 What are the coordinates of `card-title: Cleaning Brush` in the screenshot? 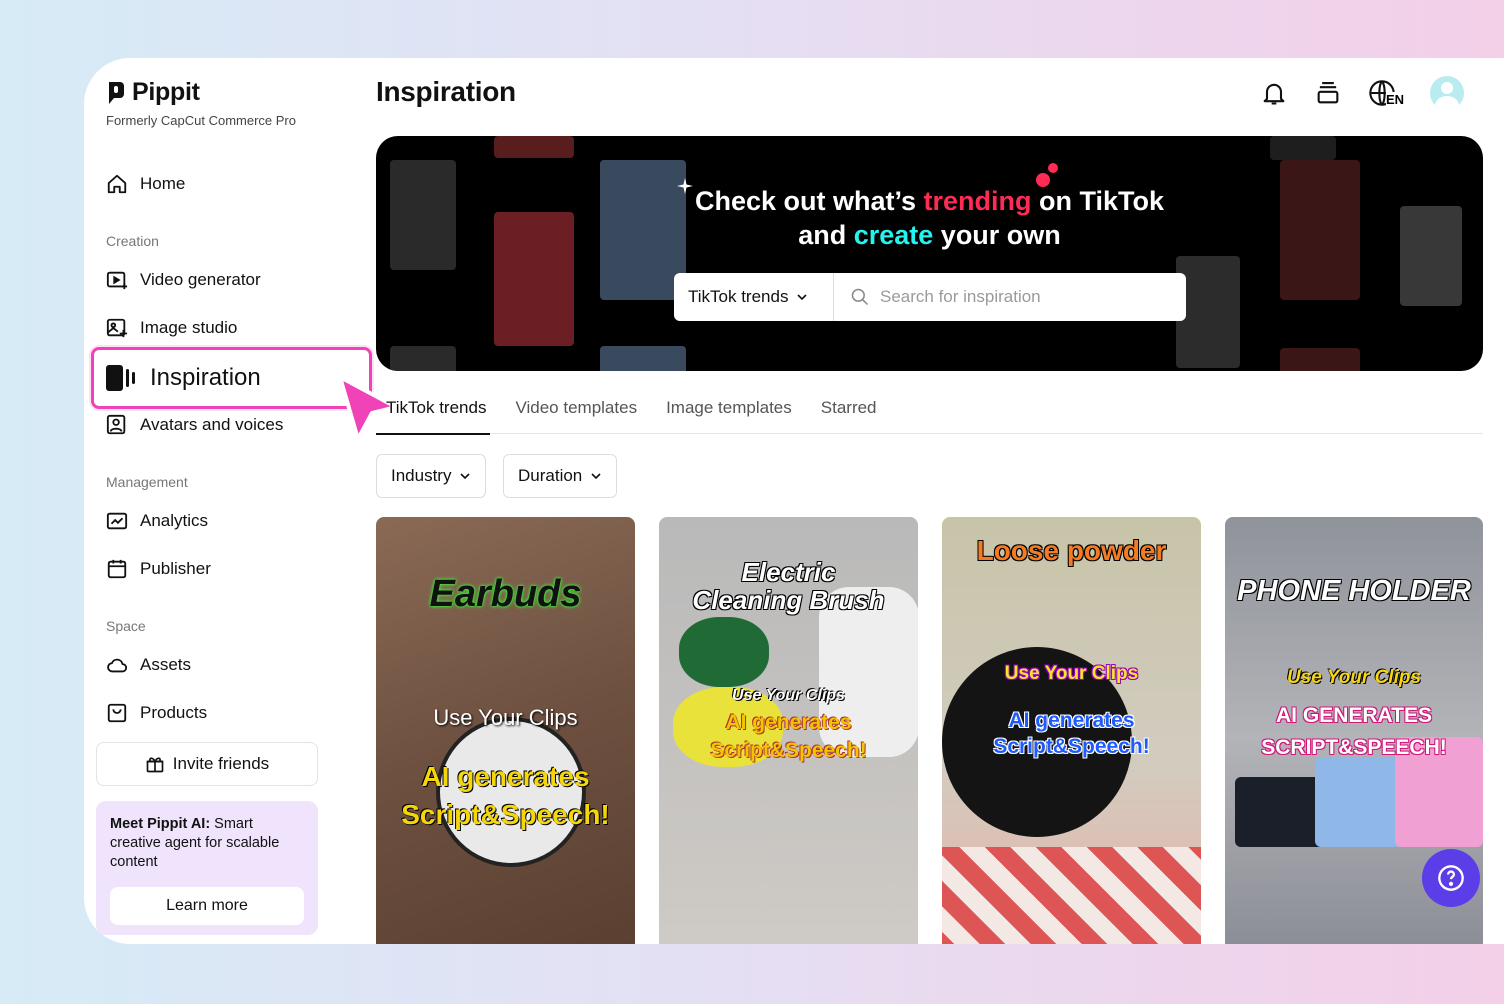 It's located at (788, 600).